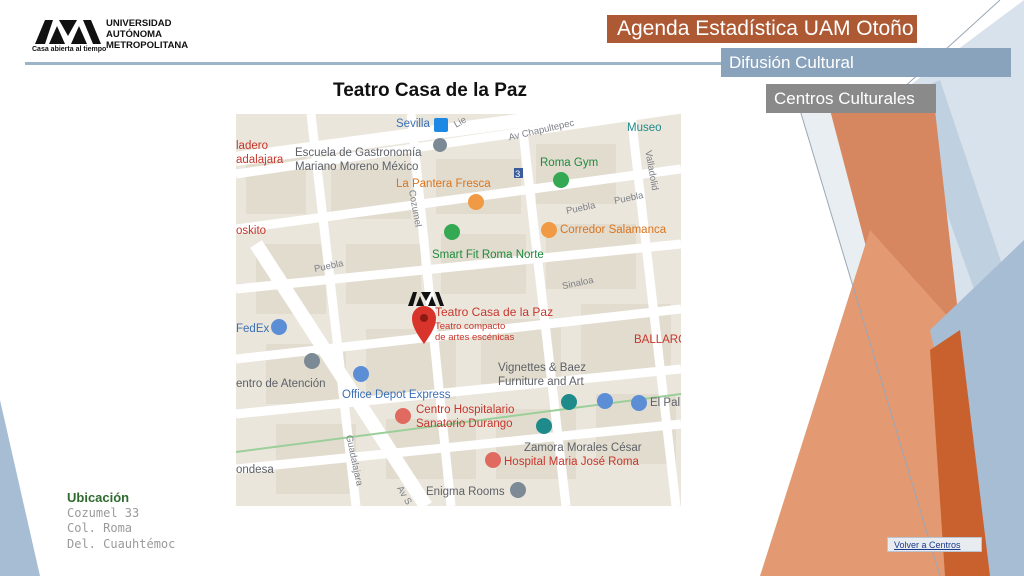 The width and height of the screenshot is (1024, 576). What do you see at coordinates (665, 403) in the screenshot?
I see `poi-el-pal: El Pal` at bounding box center [665, 403].